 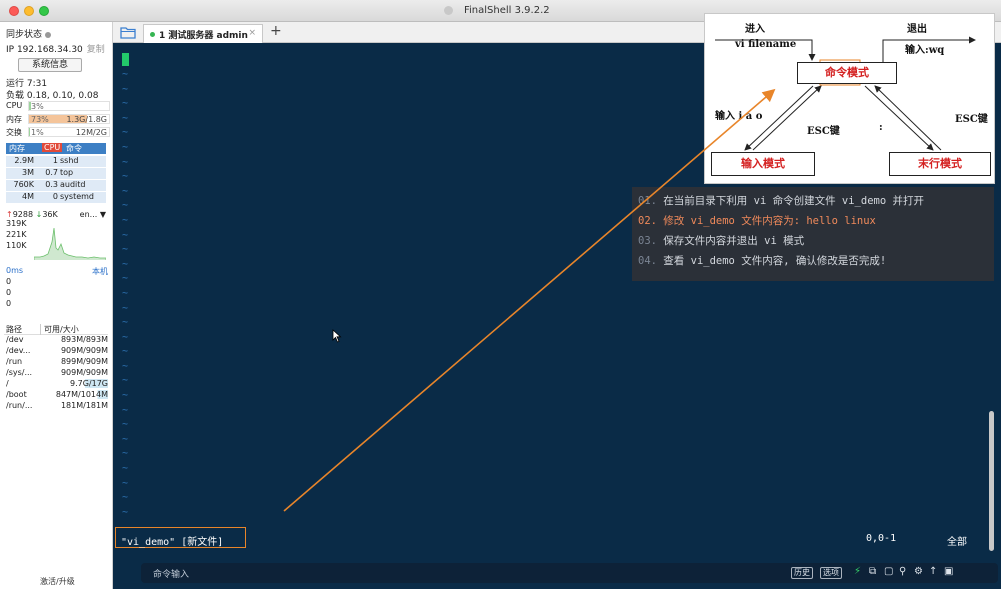 I want to click on lightning-icon: ⚡, so click(x=857, y=571).